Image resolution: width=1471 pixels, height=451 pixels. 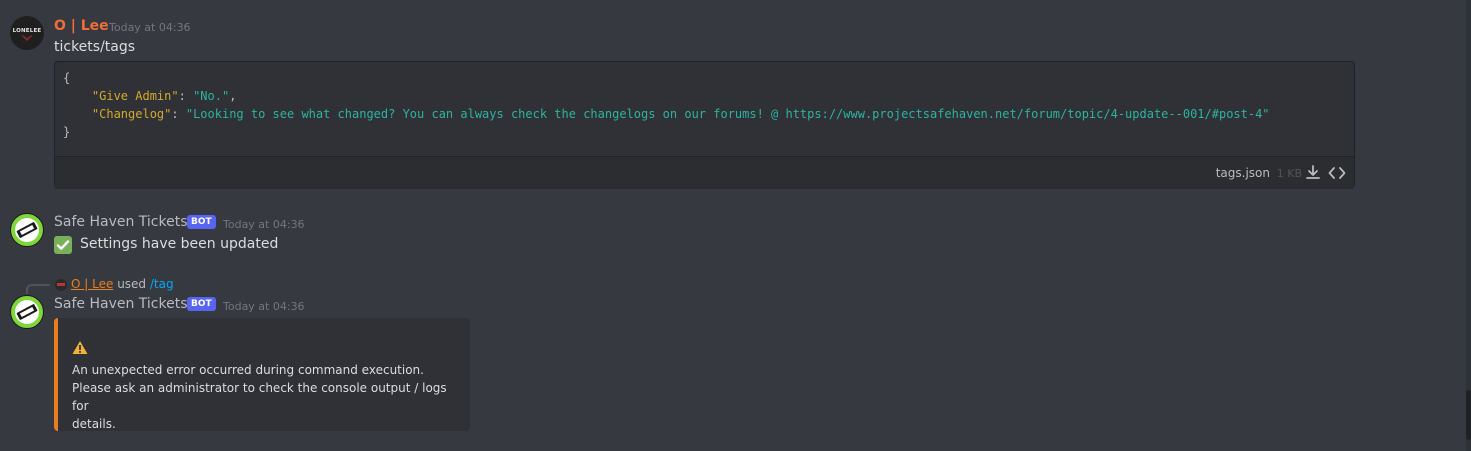 I want to click on avatar-bird-icon, so click(x=27, y=38).